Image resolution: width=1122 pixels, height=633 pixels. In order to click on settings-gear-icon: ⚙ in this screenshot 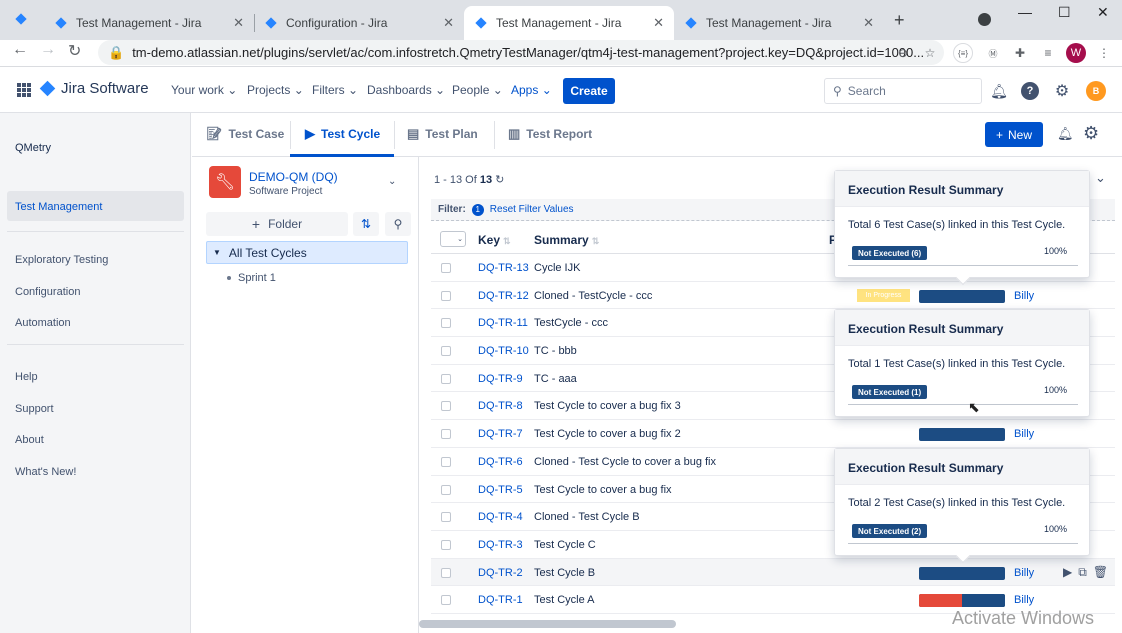, I will do `click(1062, 91)`.